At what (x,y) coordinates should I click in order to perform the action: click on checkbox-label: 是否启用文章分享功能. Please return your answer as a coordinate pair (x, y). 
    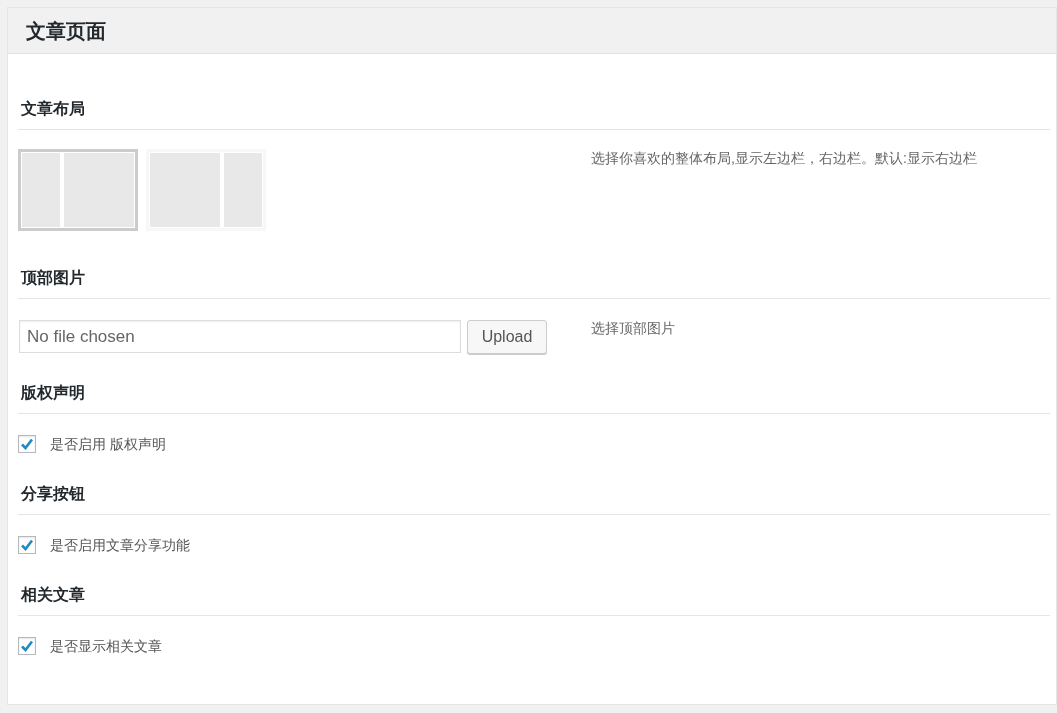
    Looking at the image, I should click on (120, 545).